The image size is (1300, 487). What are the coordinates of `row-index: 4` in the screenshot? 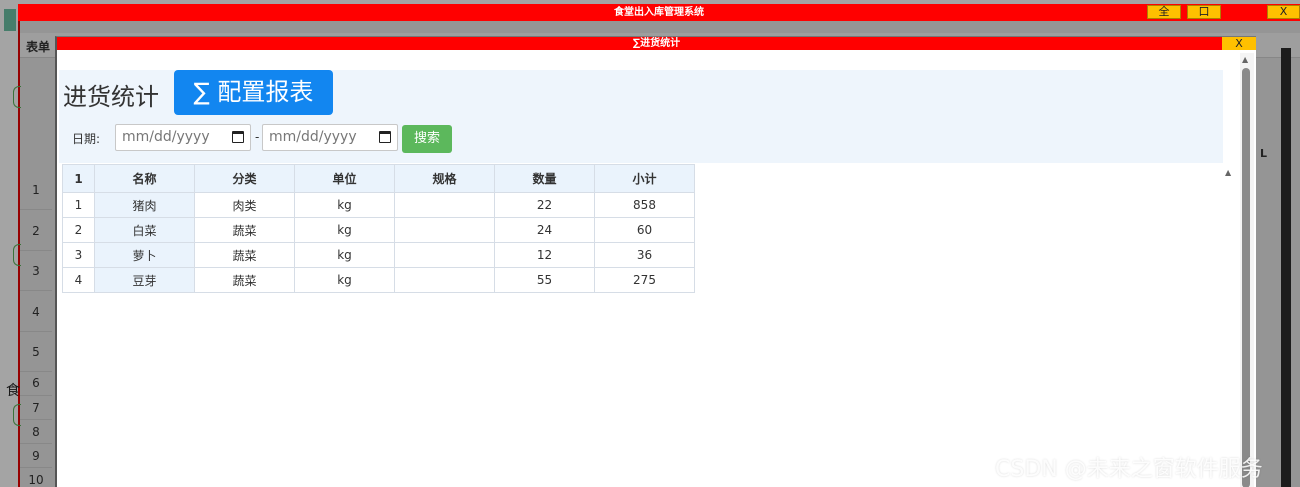 It's located at (78, 280).